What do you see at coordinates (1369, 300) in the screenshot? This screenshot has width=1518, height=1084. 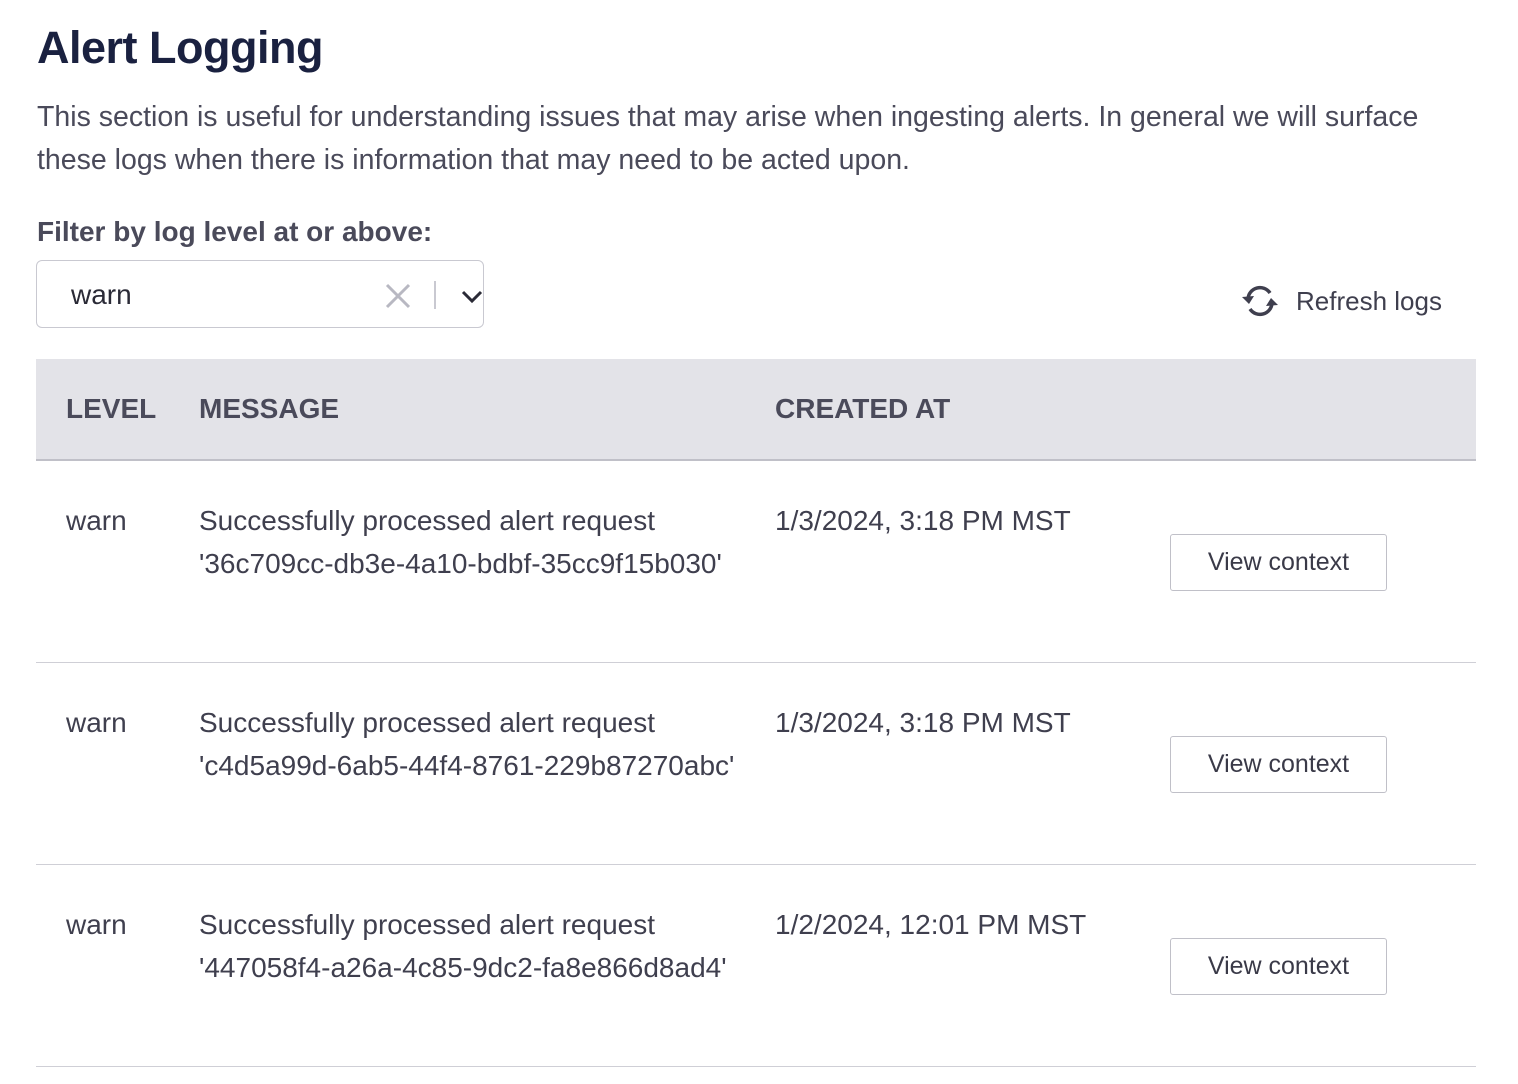 I see `refresh-logs-label: Refresh logs` at bounding box center [1369, 300].